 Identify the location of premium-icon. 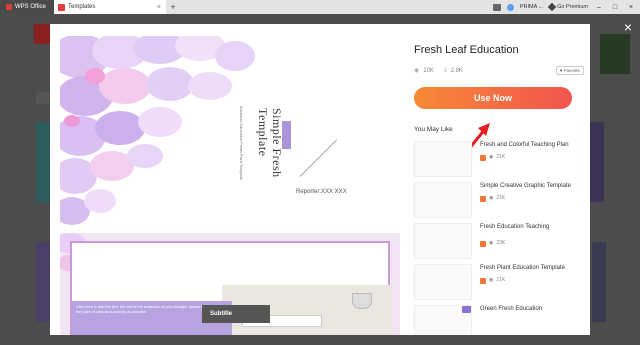
(552, 7).